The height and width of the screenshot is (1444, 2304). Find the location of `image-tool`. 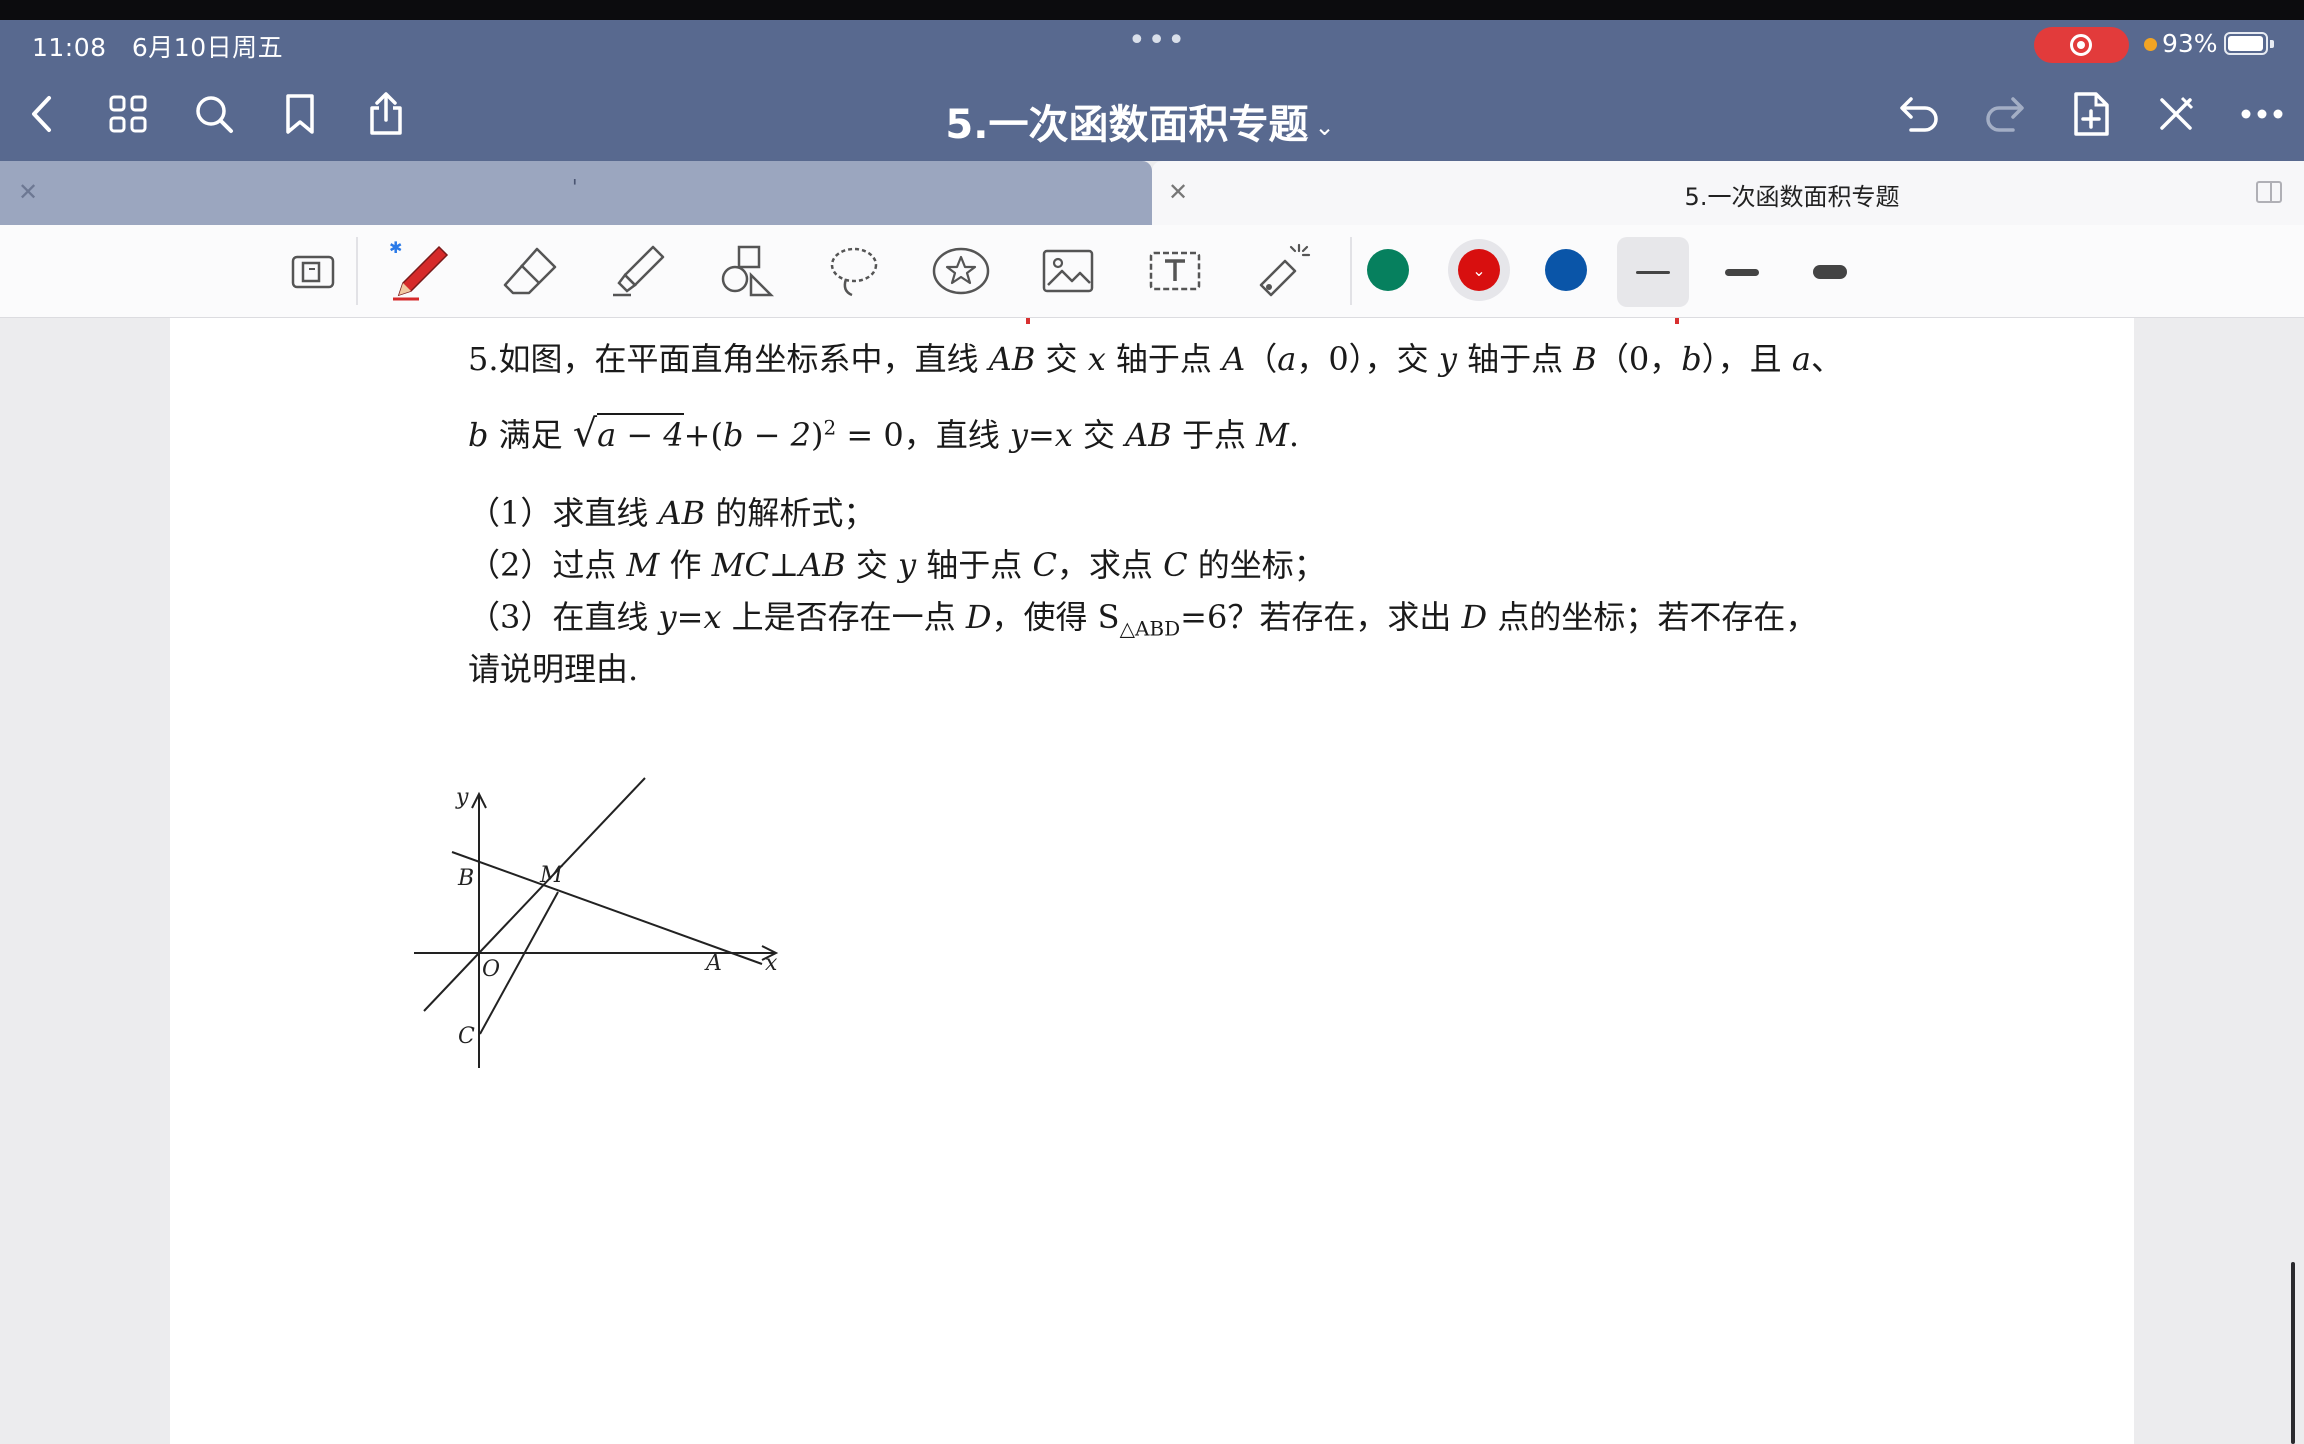

image-tool is located at coordinates (1068, 271).